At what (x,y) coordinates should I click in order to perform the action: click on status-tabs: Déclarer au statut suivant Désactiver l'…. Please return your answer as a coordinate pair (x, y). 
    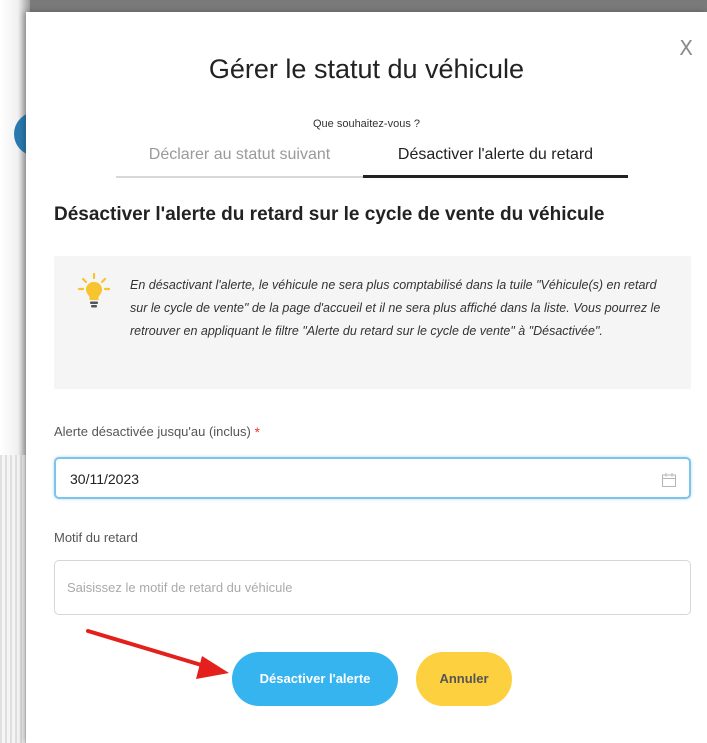
    Looking at the image, I should click on (372, 158).